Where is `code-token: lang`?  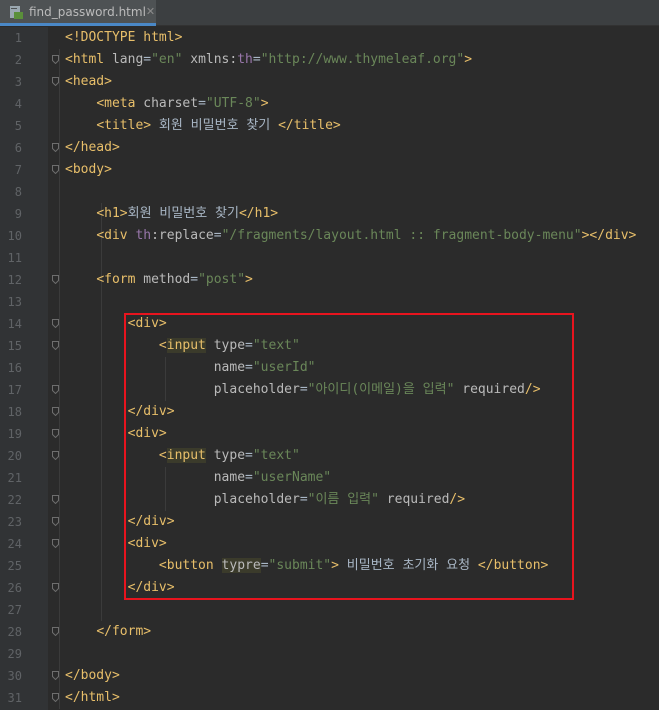 code-token: lang is located at coordinates (127, 59).